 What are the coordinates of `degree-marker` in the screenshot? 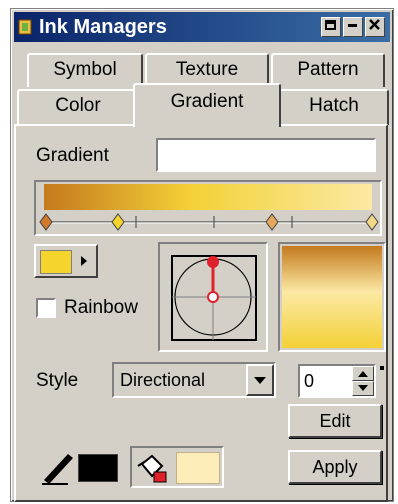 It's located at (382, 368).